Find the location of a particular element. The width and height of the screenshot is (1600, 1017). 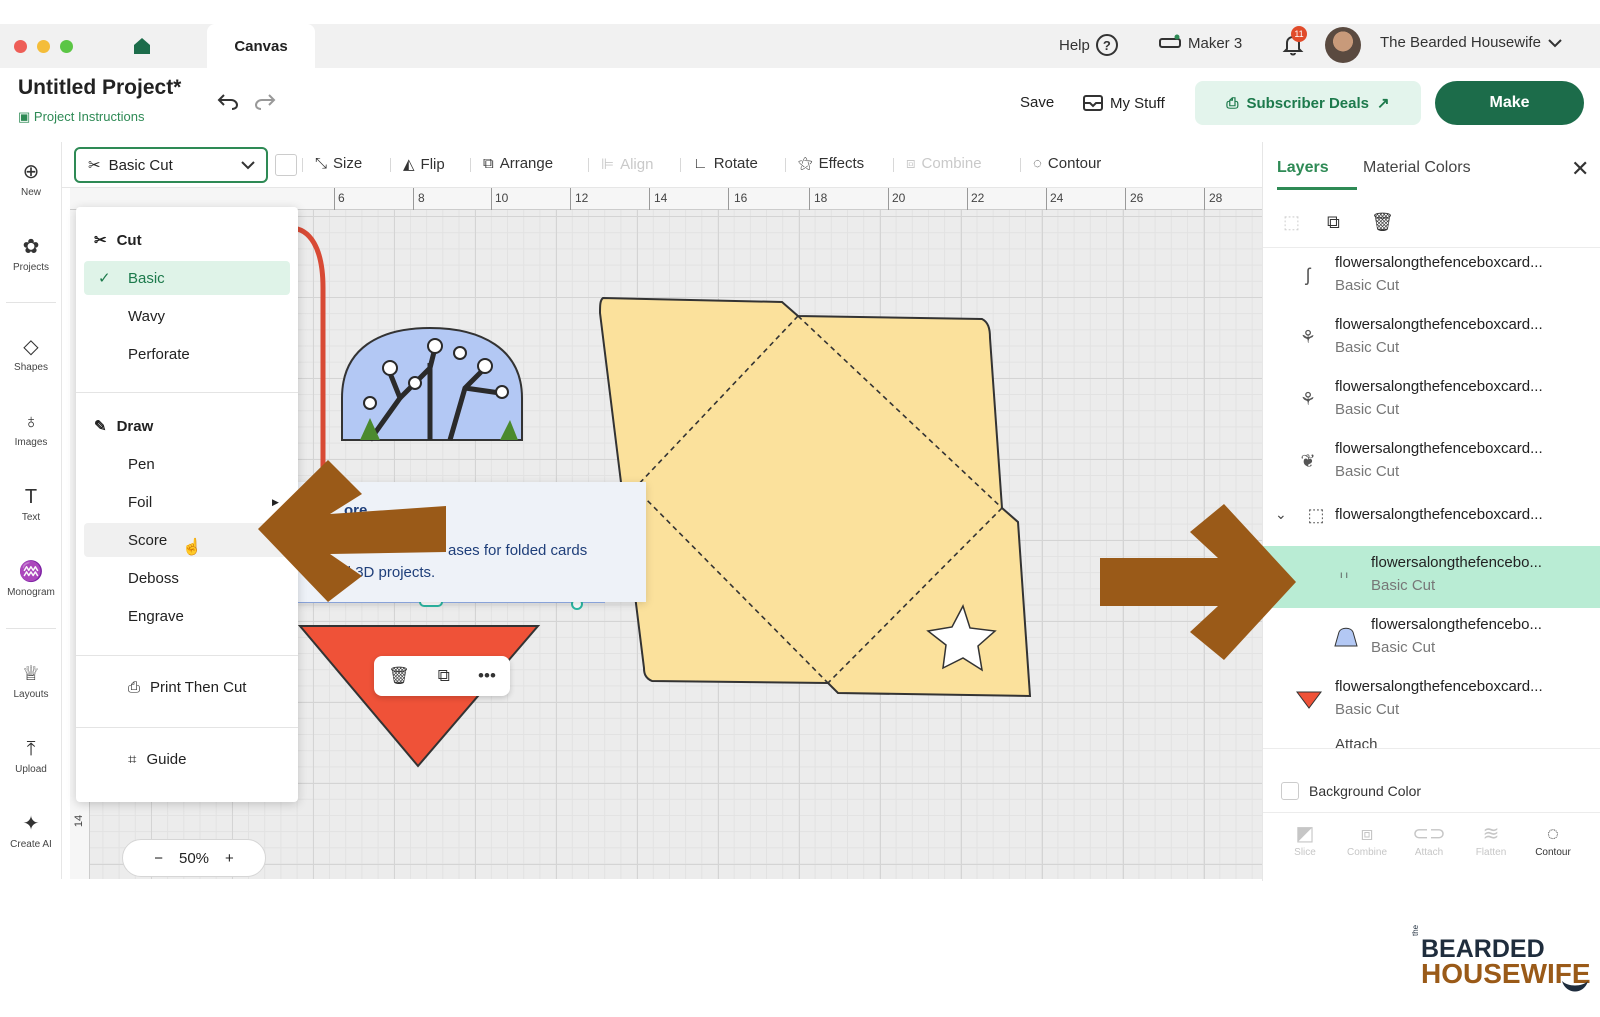

subscriber-deals-button: ⎙ Subscriber Deals ↗ is located at coordinates (1308, 103).